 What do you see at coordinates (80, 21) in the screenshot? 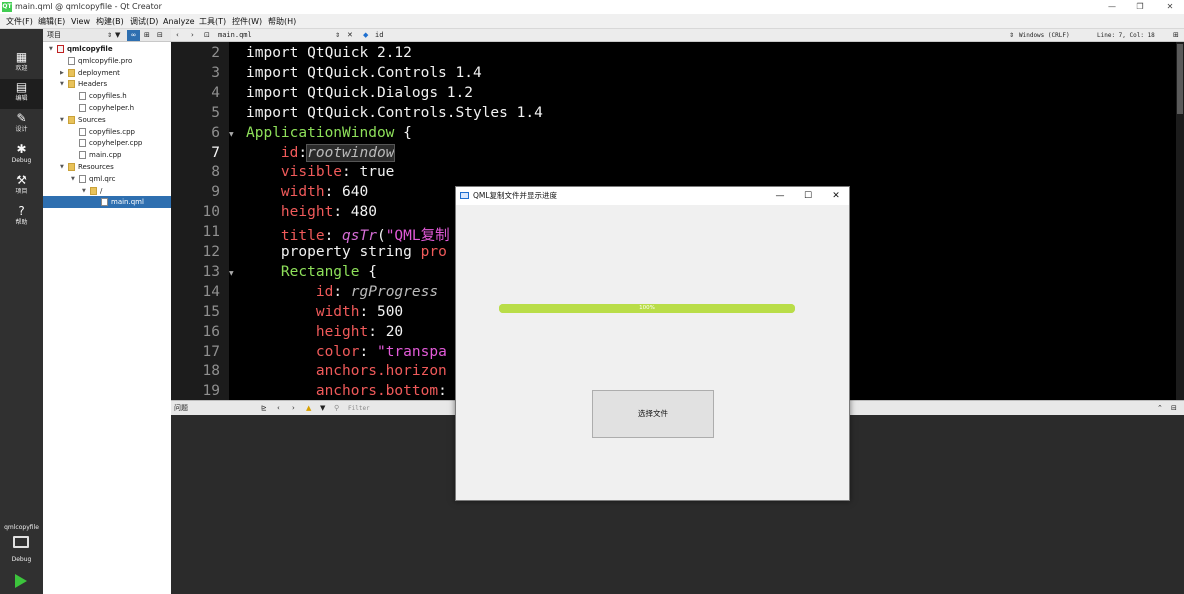
I see `menu-view: View` at bounding box center [80, 21].